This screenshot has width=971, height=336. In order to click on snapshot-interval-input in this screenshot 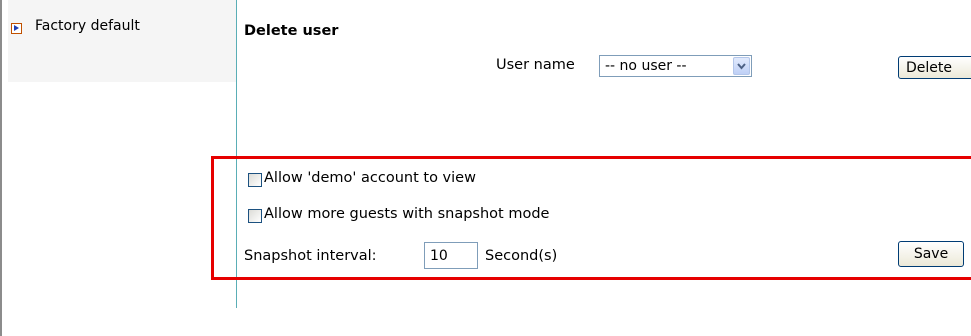, I will do `click(451, 255)`.